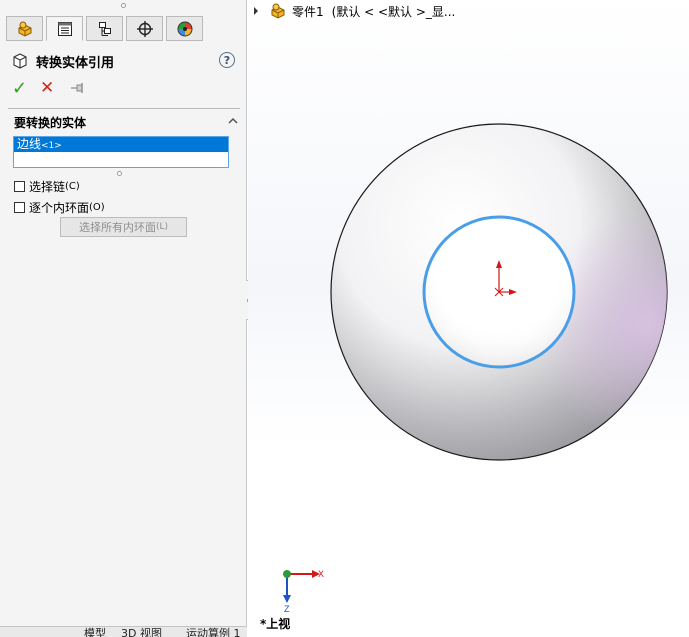 The height and width of the screenshot is (637, 689). What do you see at coordinates (124, 108) in the screenshot?
I see `group-divider` at bounding box center [124, 108].